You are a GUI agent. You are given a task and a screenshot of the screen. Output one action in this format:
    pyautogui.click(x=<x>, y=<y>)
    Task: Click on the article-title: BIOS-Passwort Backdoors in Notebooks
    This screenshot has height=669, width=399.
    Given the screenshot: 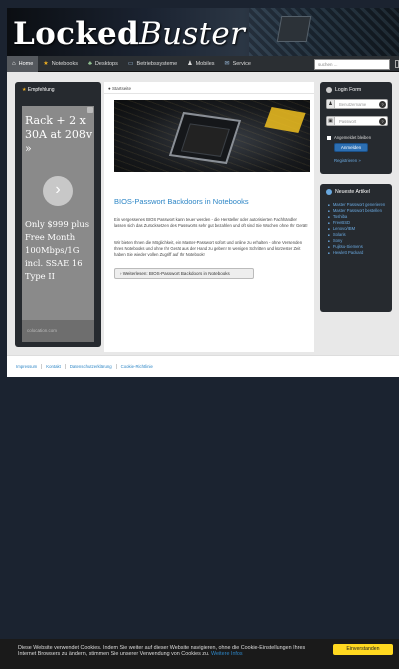 What is the action you would take?
    pyautogui.click(x=181, y=201)
    